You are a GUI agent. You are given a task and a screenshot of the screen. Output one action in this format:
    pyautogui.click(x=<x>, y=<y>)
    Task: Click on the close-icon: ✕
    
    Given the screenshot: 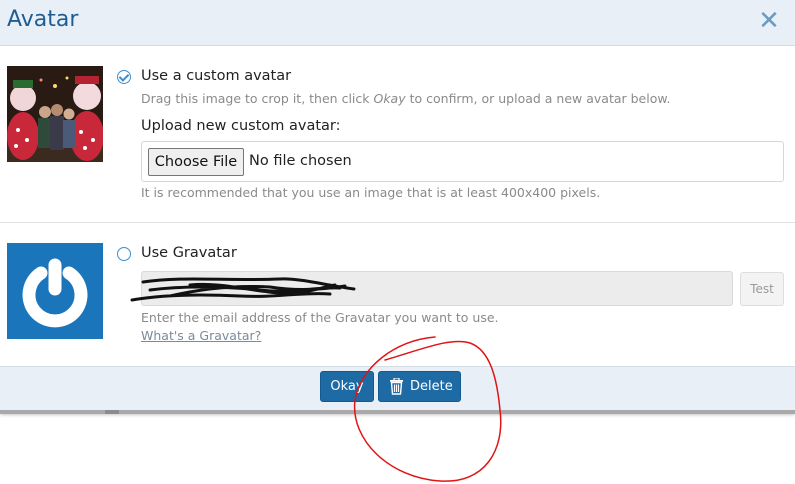 What is the action you would take?
    pyautogui.click(x=769, y=21)
    